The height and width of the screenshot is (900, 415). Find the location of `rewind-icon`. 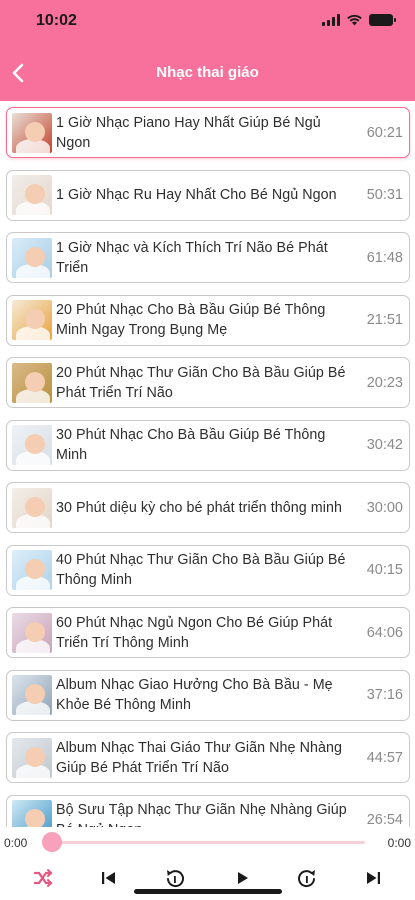

rewind-icon is located at coordinates (175, 879).